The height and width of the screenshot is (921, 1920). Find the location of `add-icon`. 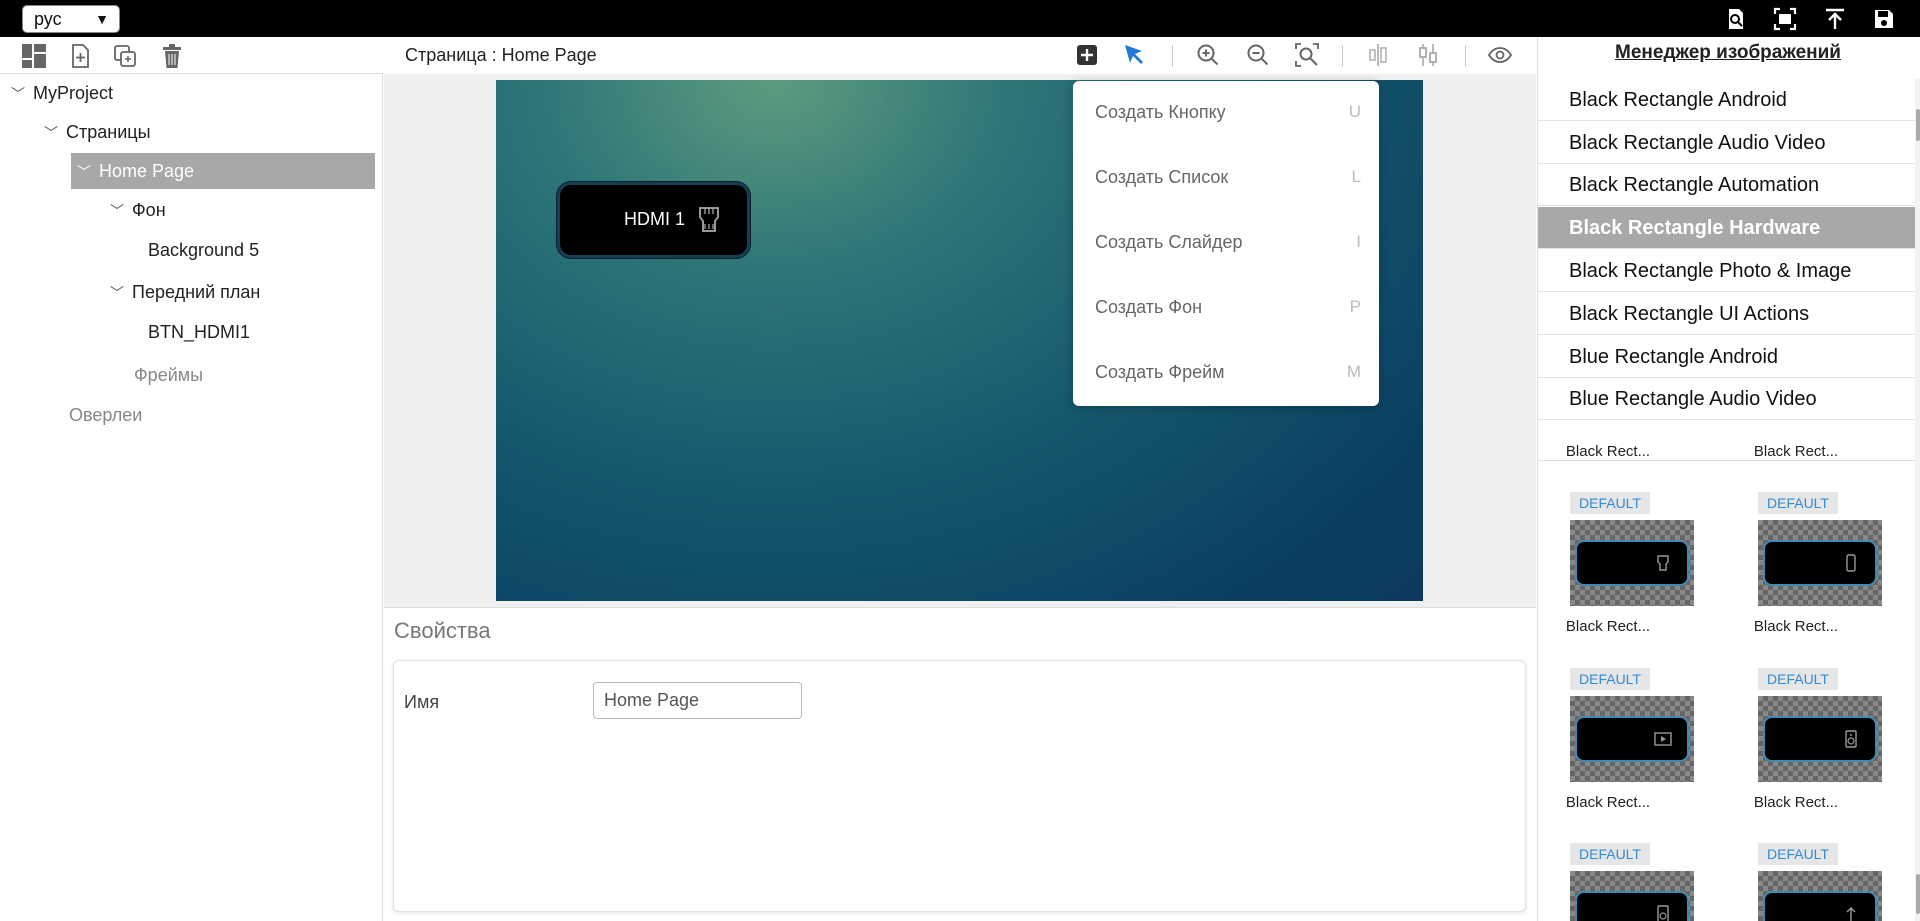

add-icon is located at coordinates (1087, 55).